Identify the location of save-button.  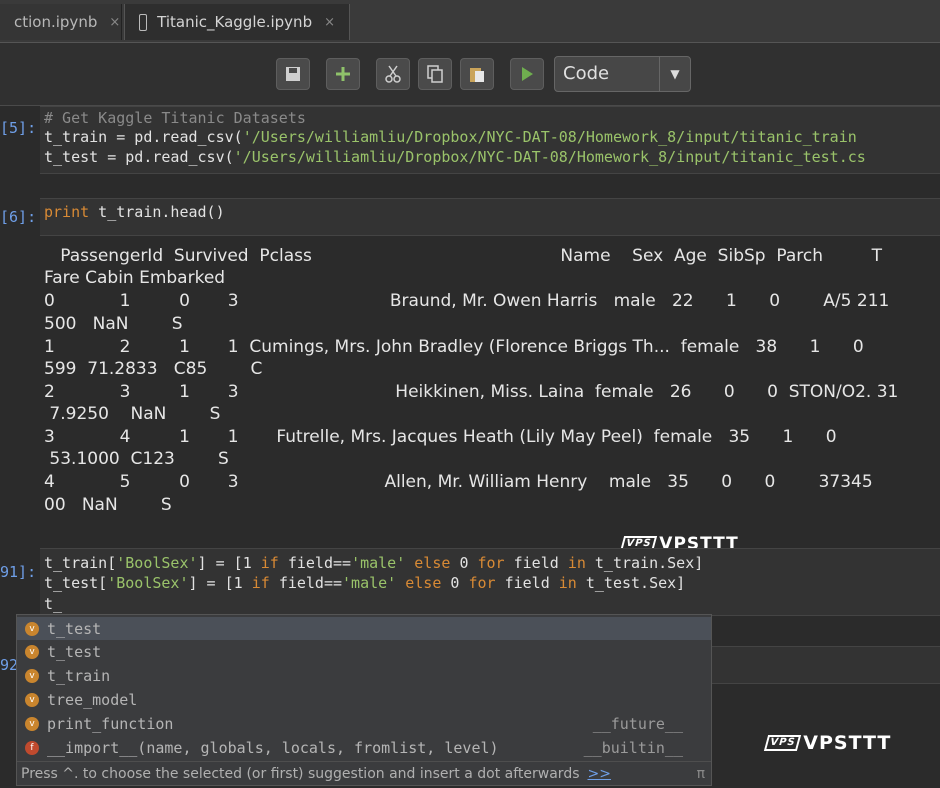
(293, 74).